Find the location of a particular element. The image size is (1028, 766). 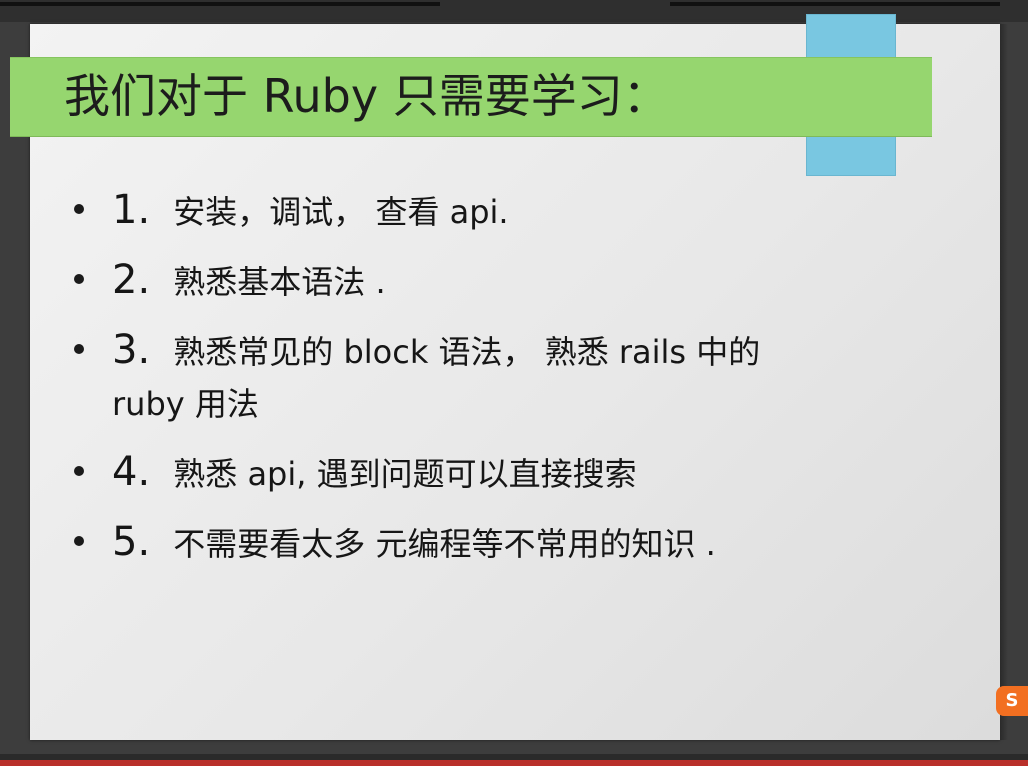

top-bar-left is located at coordinates (220, 4).